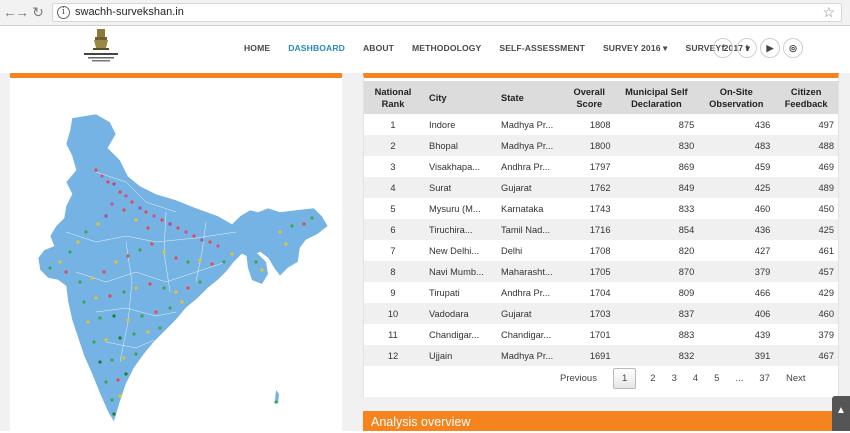 The width and height of the screenshot is (850, 433). Describe the element at coordinates (589, 145) in the screenshot. I see `cell-overall-score: 1800` at that location.